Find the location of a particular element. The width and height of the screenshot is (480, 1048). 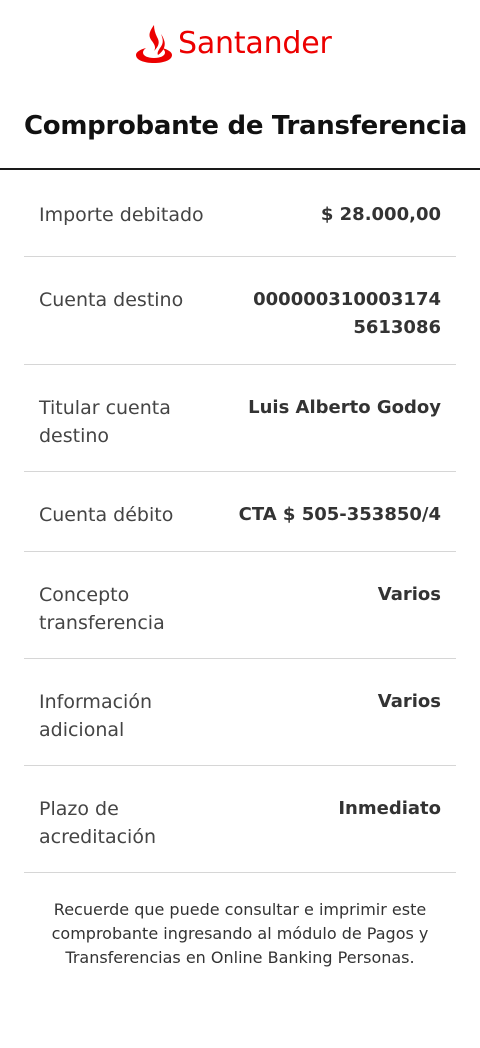

header: Santander is located at coordinates (240, 48).